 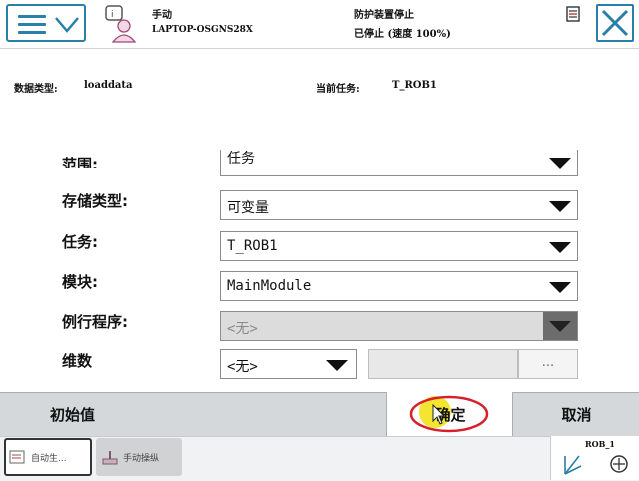 I want to click on run-state-text: 已停止 (速度 100%), so click(x=402, y=34).